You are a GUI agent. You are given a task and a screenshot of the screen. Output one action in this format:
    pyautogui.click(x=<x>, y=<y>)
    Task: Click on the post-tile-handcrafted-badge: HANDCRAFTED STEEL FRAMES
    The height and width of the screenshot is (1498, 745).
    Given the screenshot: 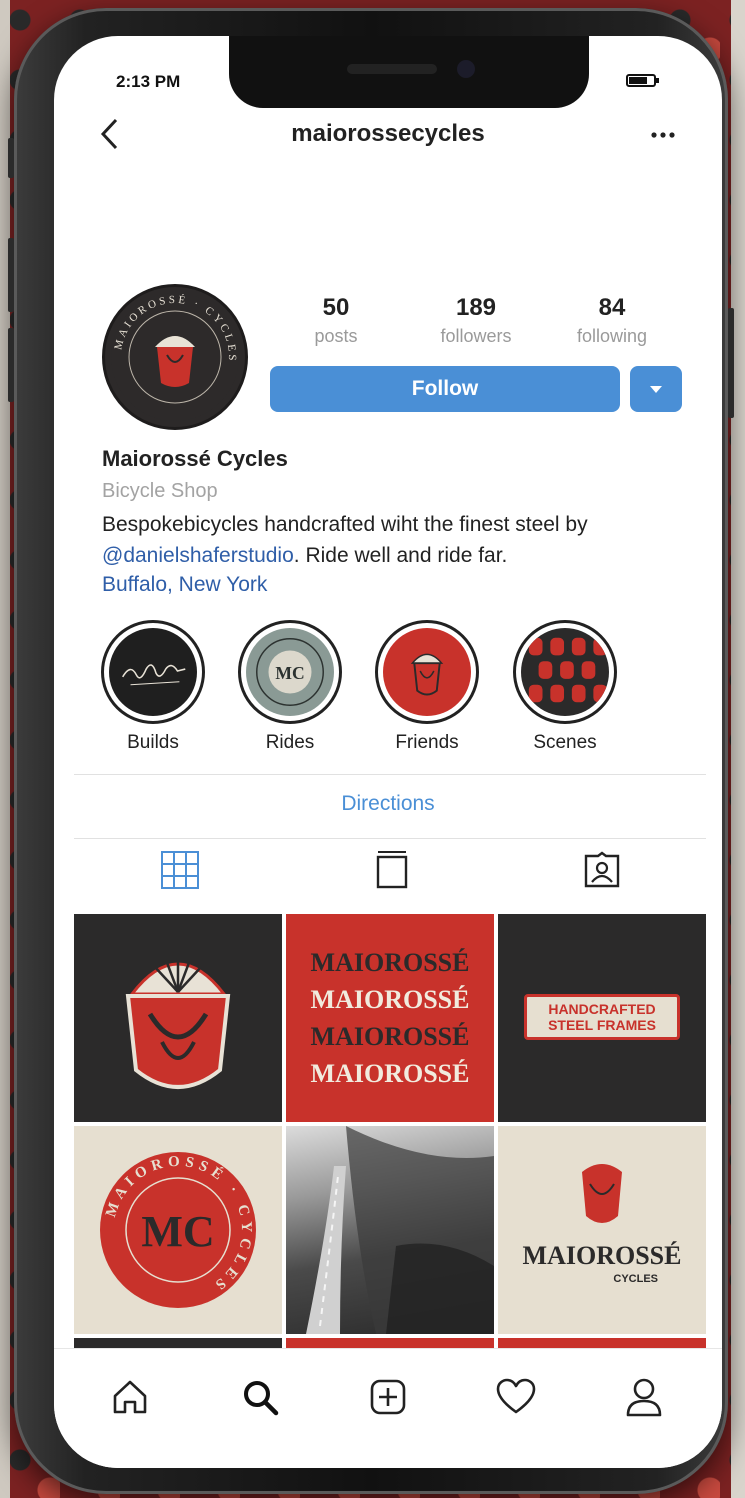 What is the action you would take?
    pyautogui.click(x=602, y=1018)
    